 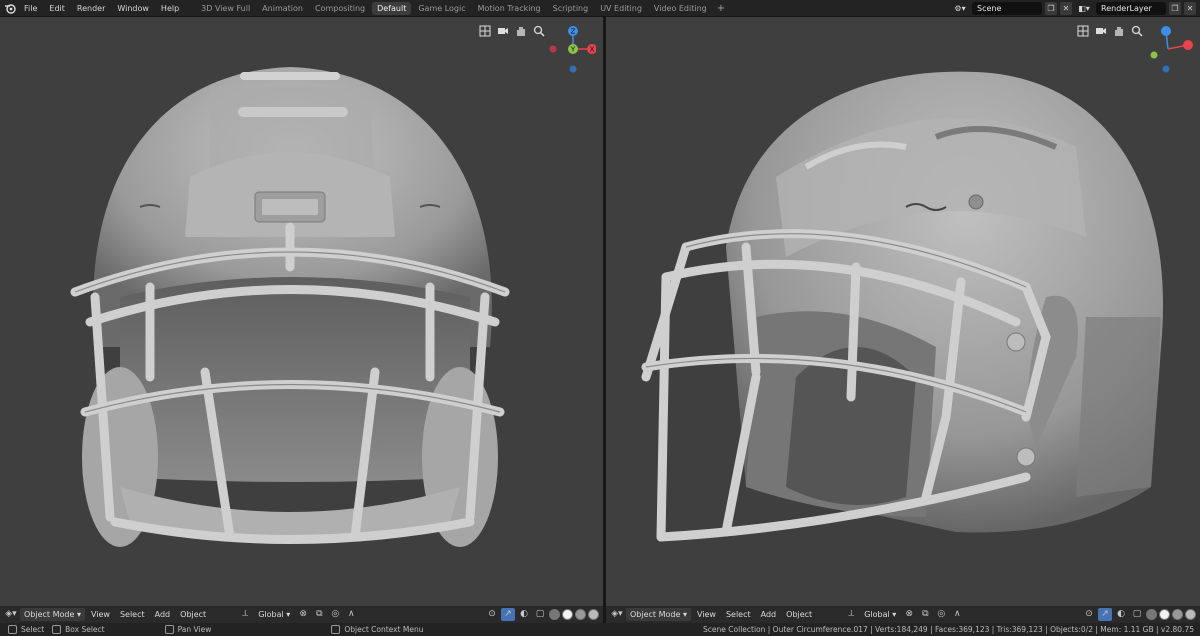 I want to click on status-context-menu-label: Object Context Menu, so click(x=384, y=629).